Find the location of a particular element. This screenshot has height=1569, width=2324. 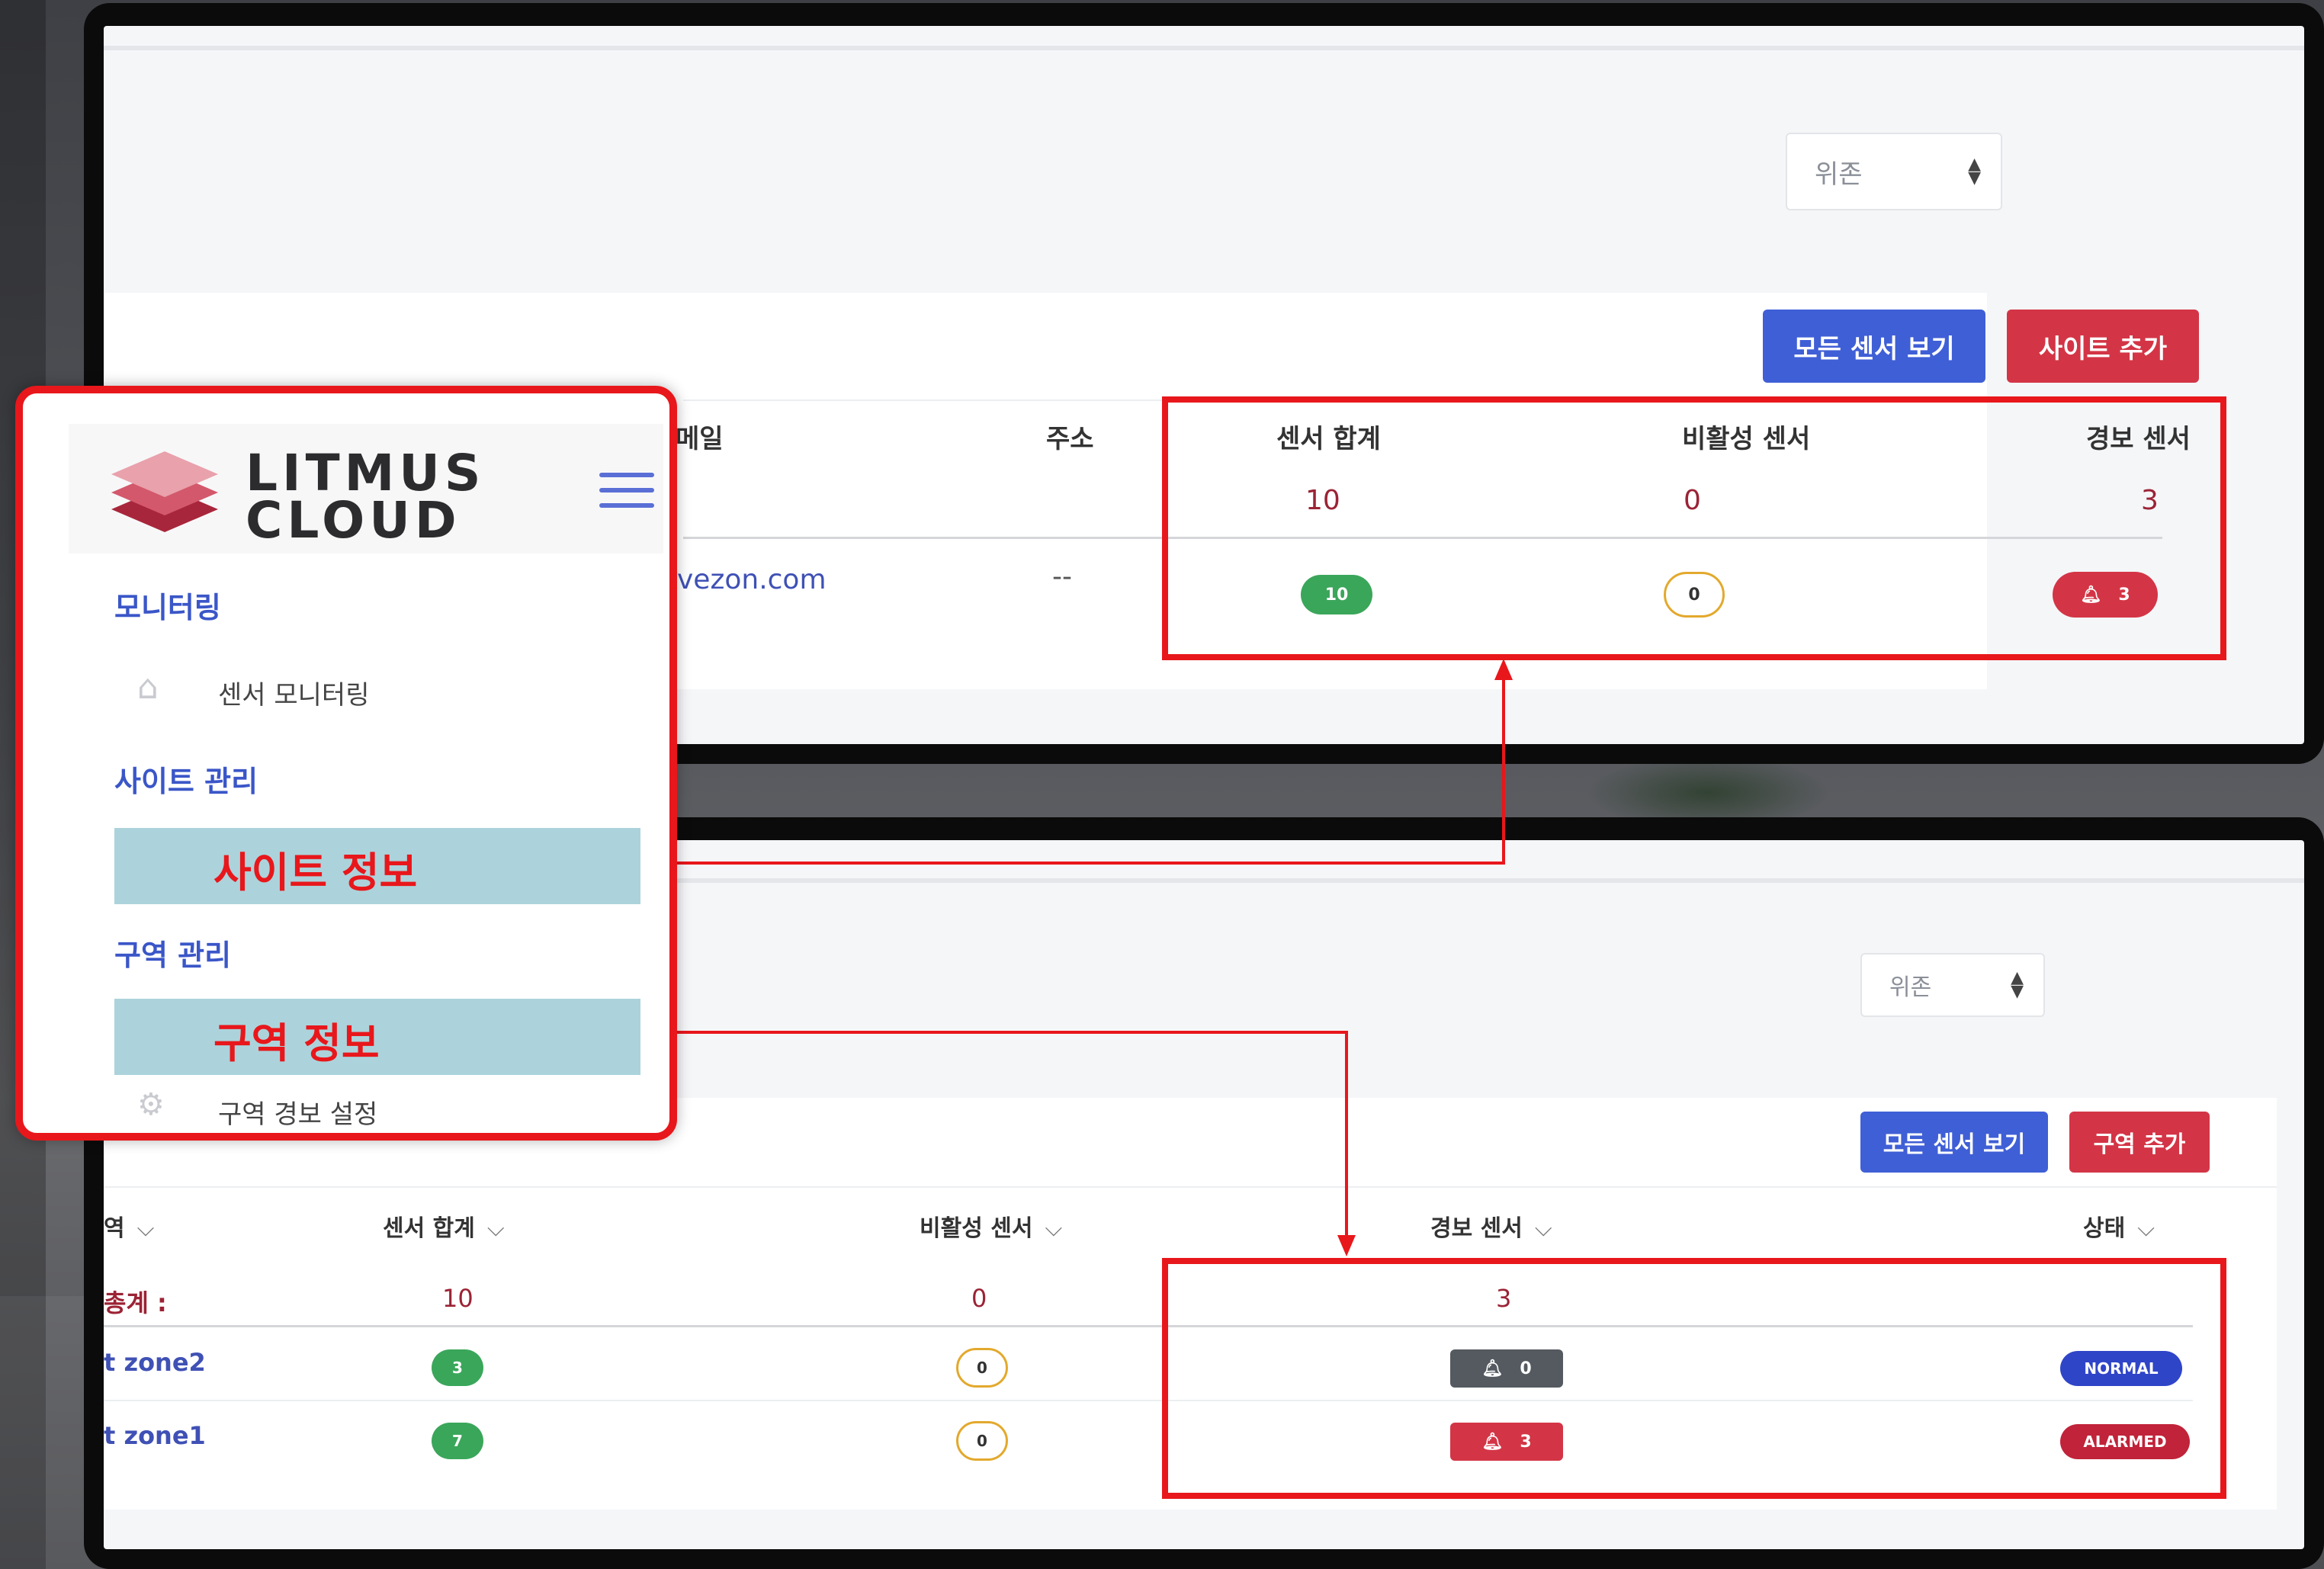

logo-area: LITMUS CLOUD is located at coordinates (366, 488).